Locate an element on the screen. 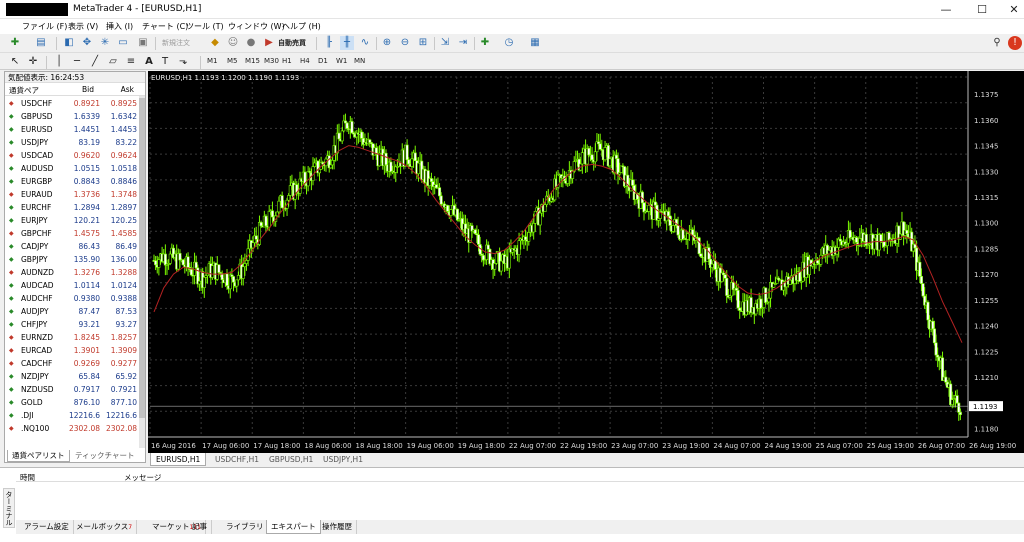 Image resolution: width=1024 pixels, height=542 pixels. timeframe-m5: M5 is located at coordinates (232, 61).